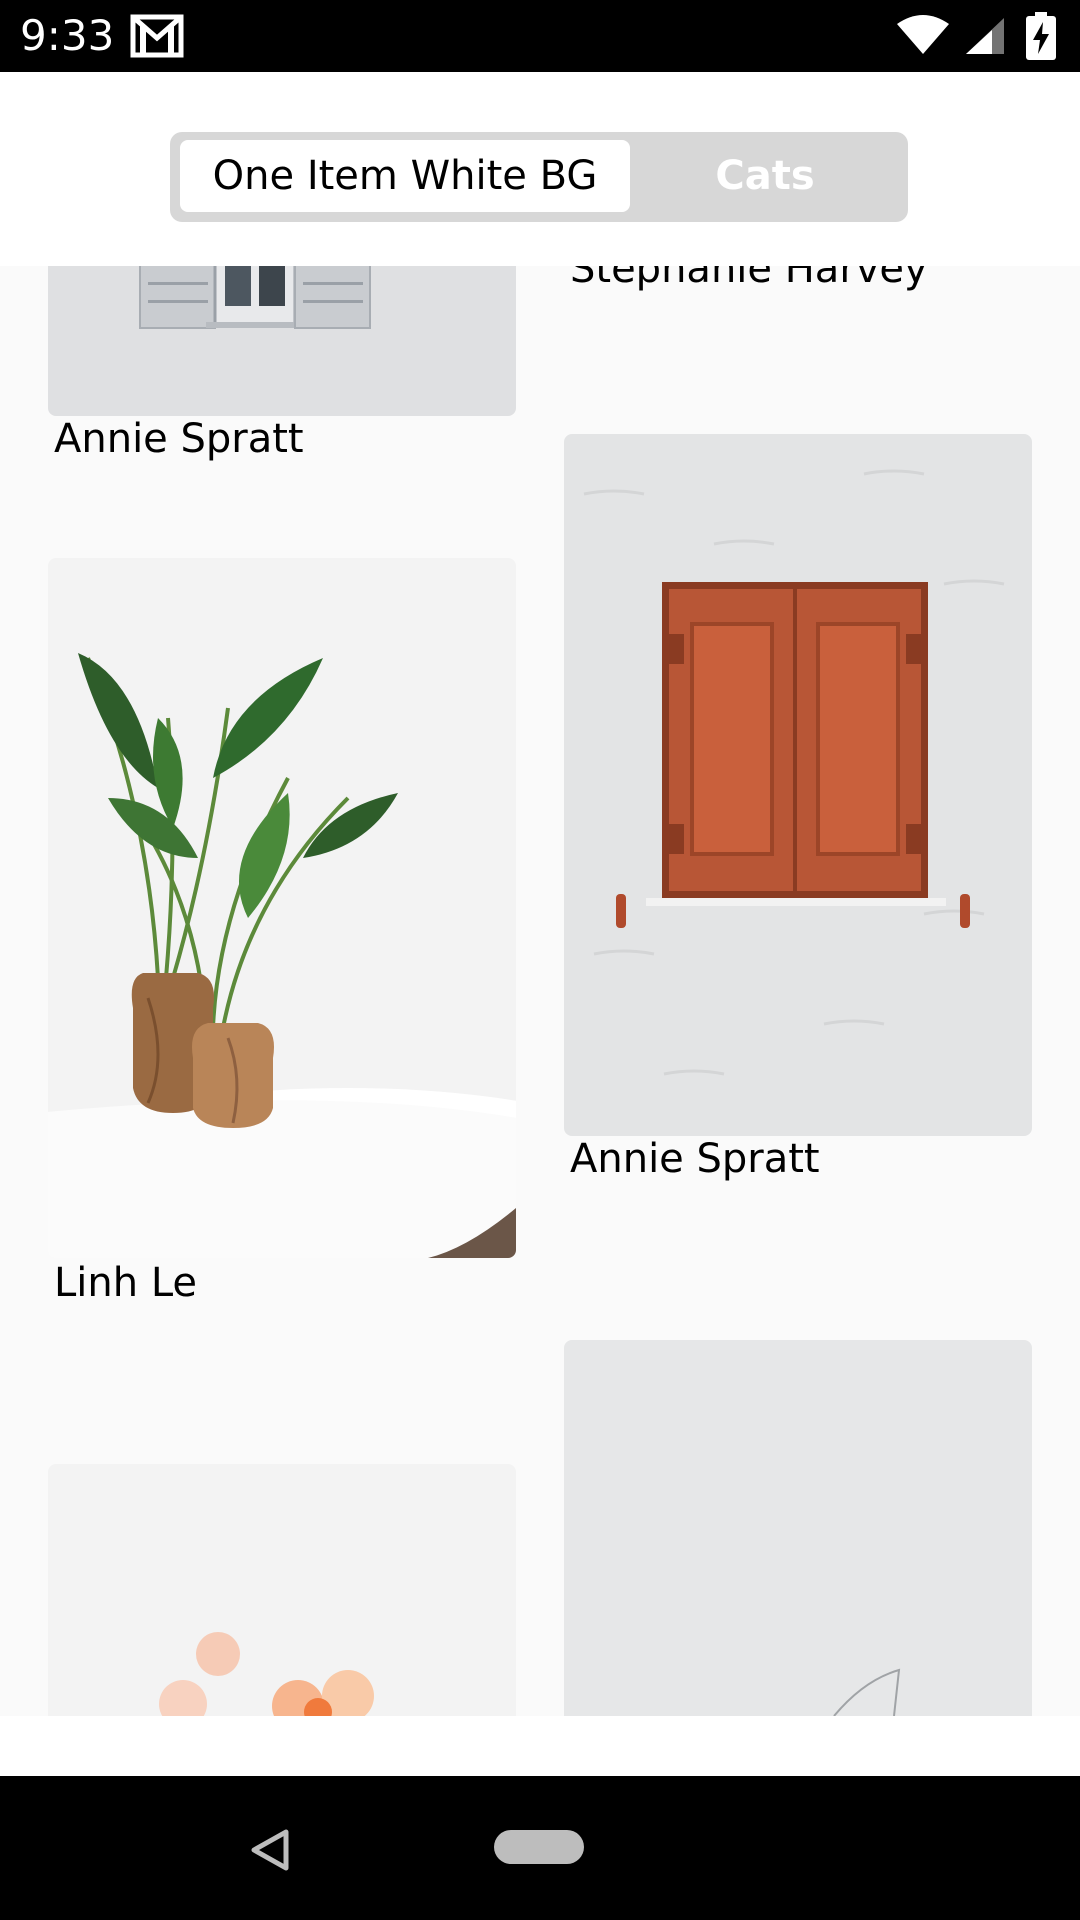 The image size is (1080, 1920). What do you see at coordinates (282, 341) in the screenshot?
I see `card-image-window-grey` at bounding box center [282, 341].